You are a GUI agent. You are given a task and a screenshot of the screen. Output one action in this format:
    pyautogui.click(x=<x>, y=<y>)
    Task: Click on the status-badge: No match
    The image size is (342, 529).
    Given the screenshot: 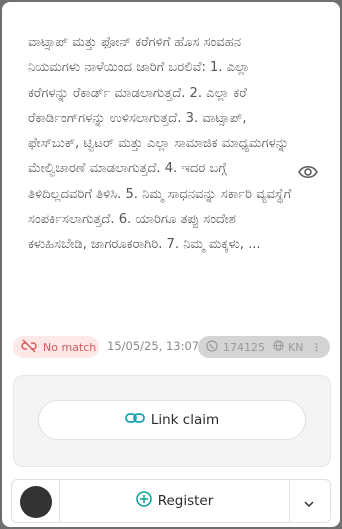 What is the action you would take?
    pyautogui.click(x=56, y=347)
    